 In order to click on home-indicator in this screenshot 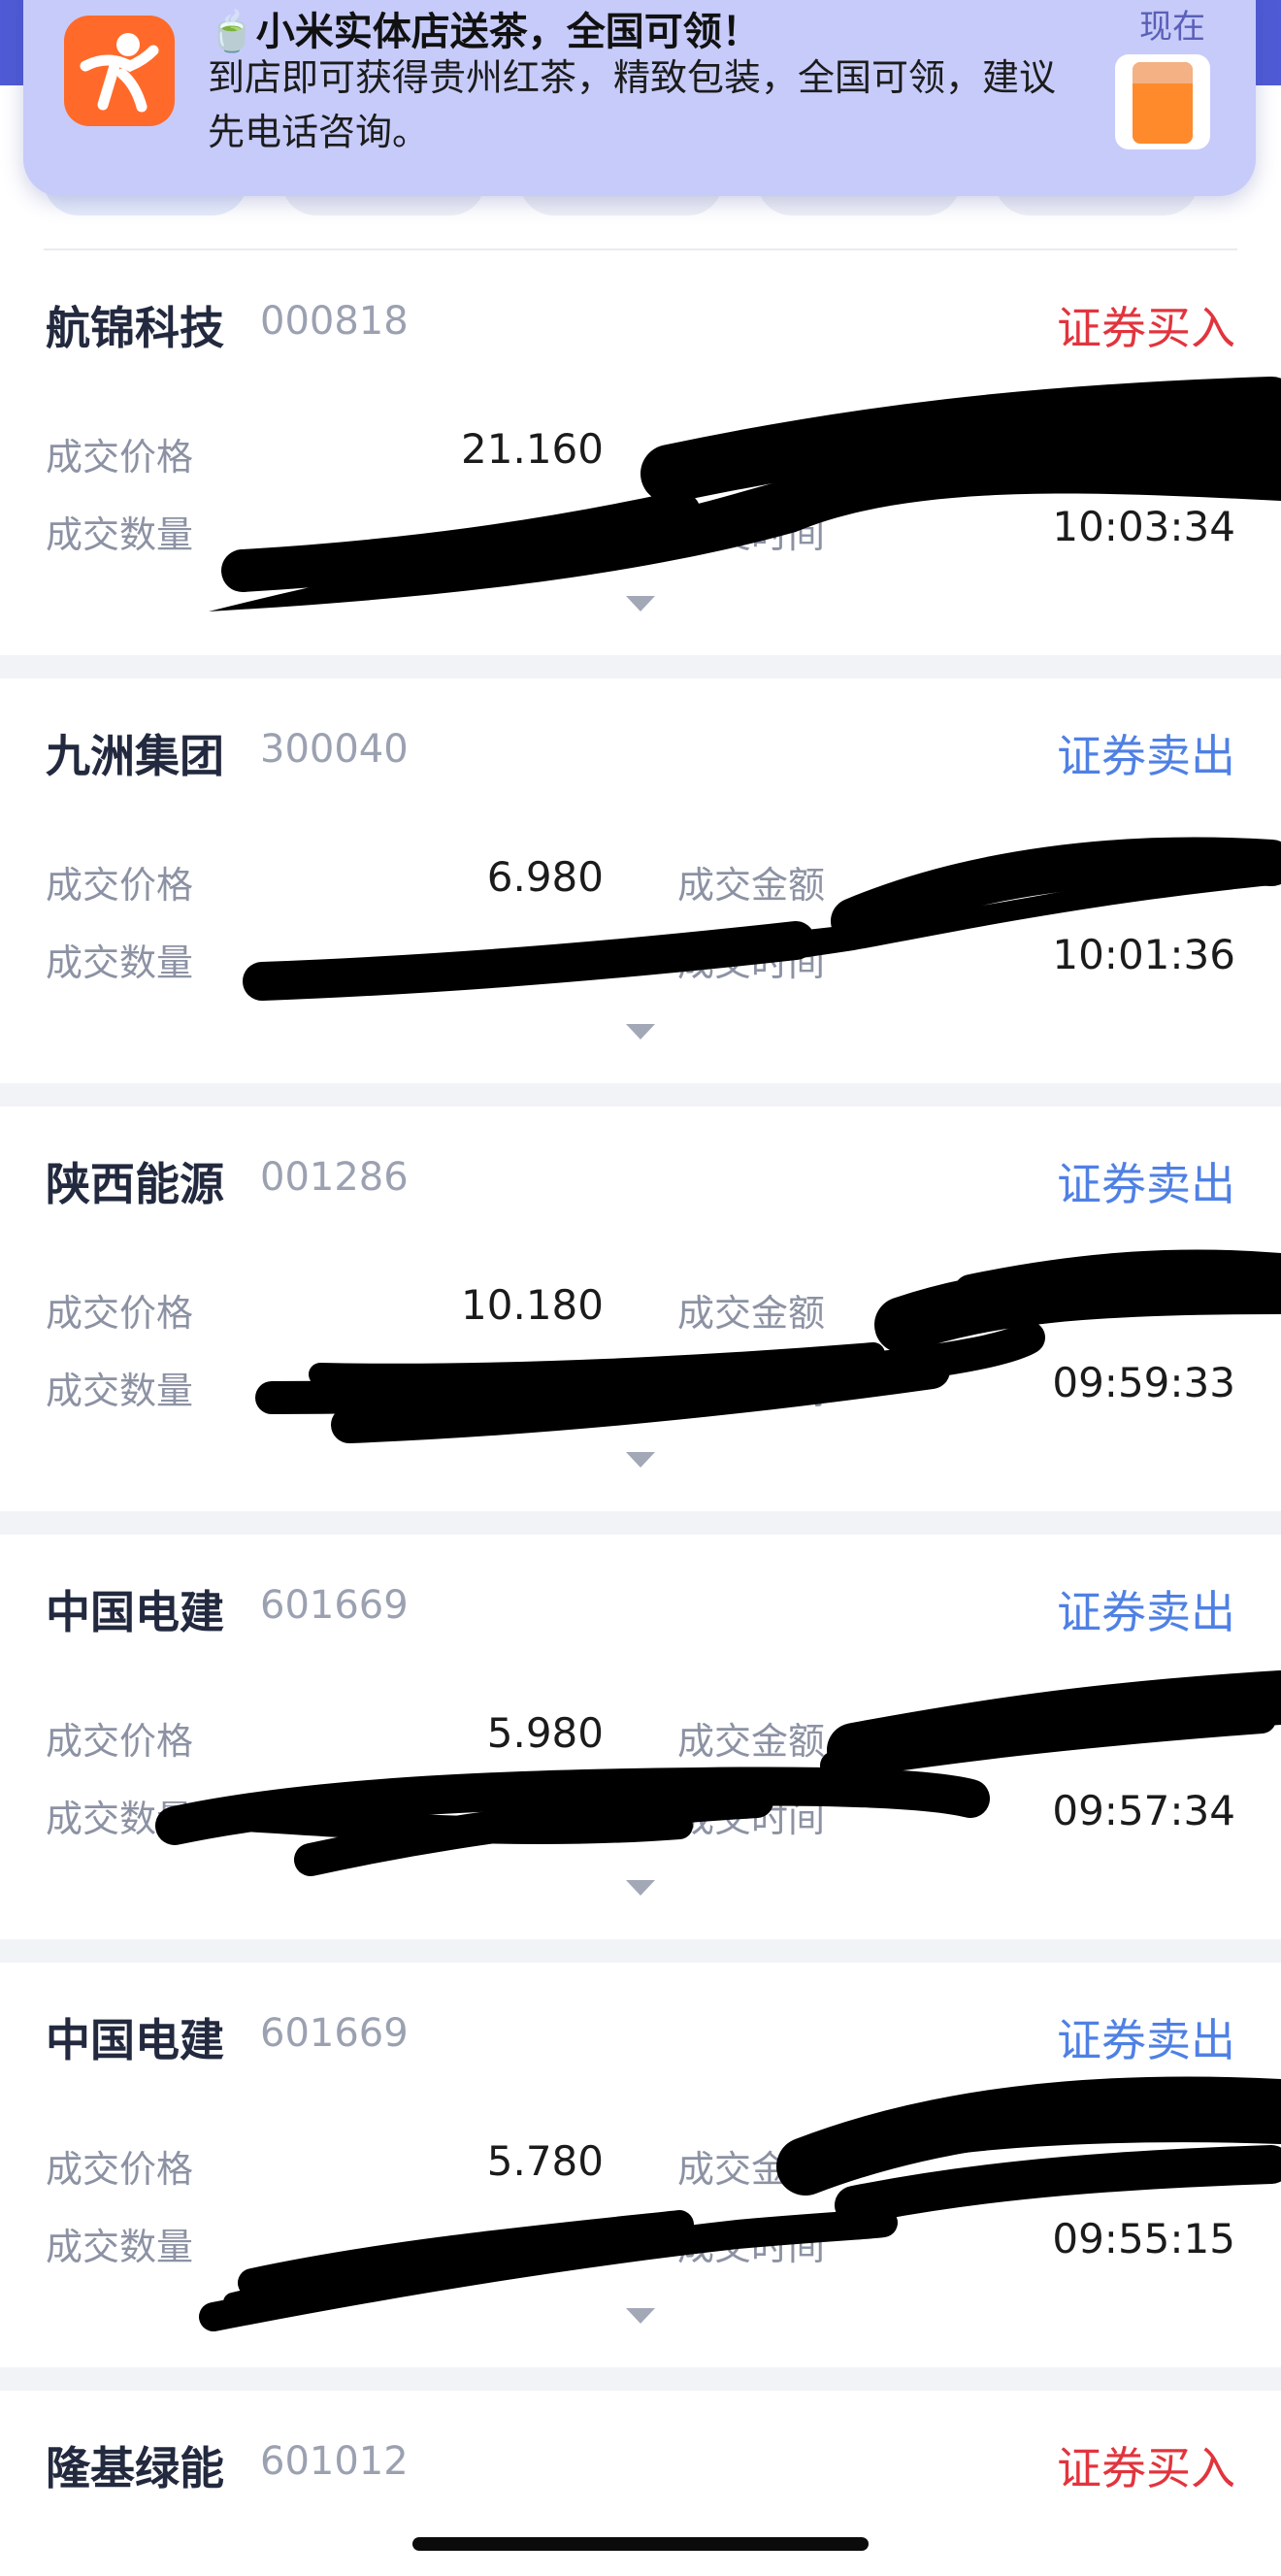, I will do `click(640, 2544)`.